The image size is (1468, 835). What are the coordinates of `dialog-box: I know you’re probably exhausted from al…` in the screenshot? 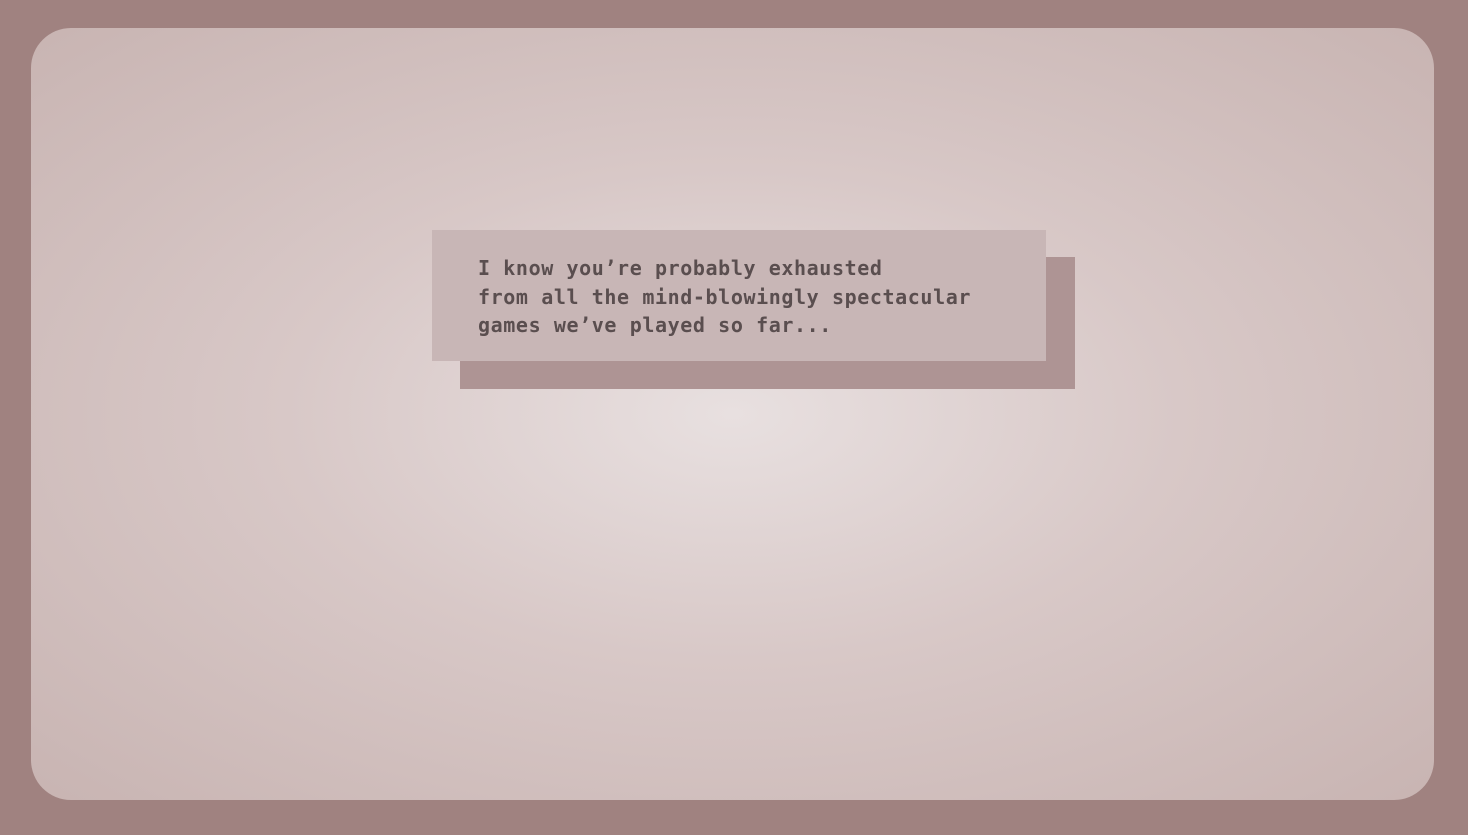 It's located at (739, 295).